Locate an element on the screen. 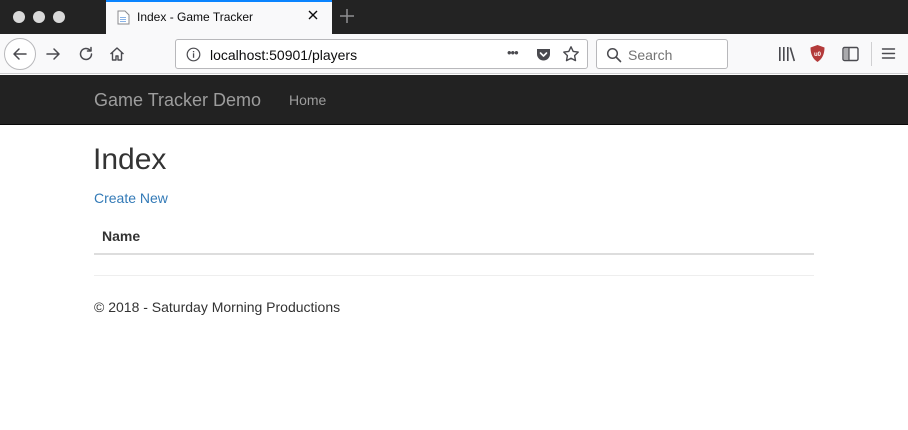 This screenshot has height=430, width=908. close-icon is located at coordinates (313, 15).